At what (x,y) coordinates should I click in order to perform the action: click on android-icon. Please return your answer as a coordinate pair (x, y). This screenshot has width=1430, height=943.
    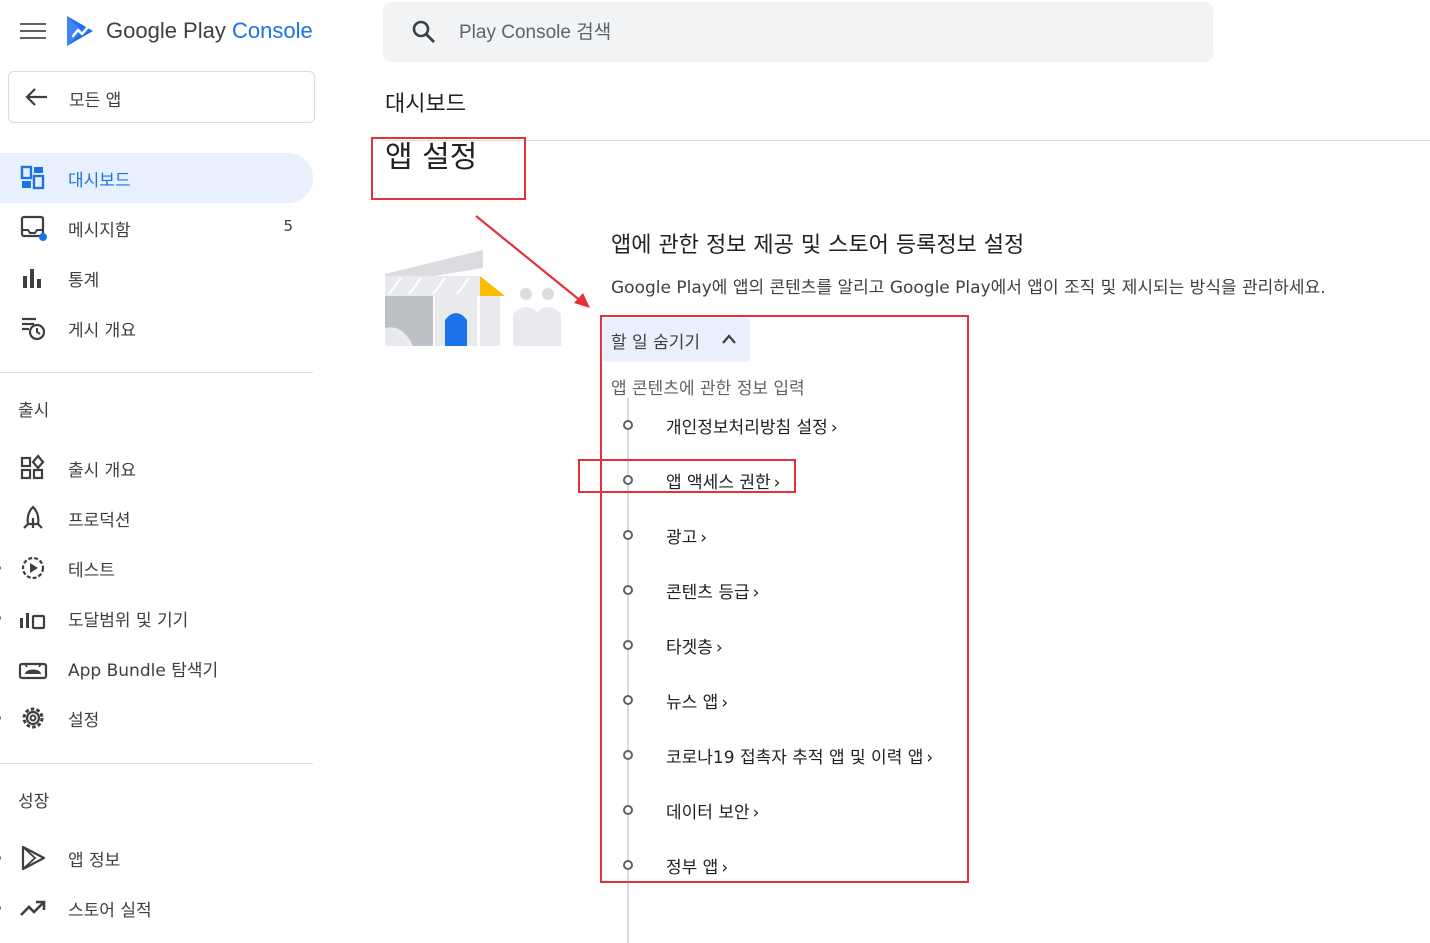
    Looking at the image, I should click on (33, 671).